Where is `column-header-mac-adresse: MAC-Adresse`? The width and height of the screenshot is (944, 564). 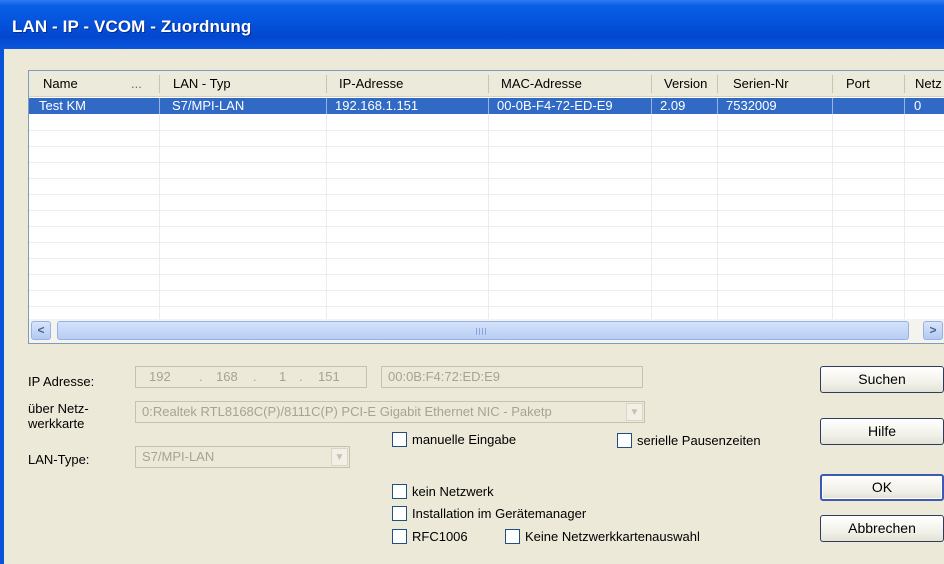
column-header-mac-adresse: MAC-Adresse is located at coordinates (538, 83).